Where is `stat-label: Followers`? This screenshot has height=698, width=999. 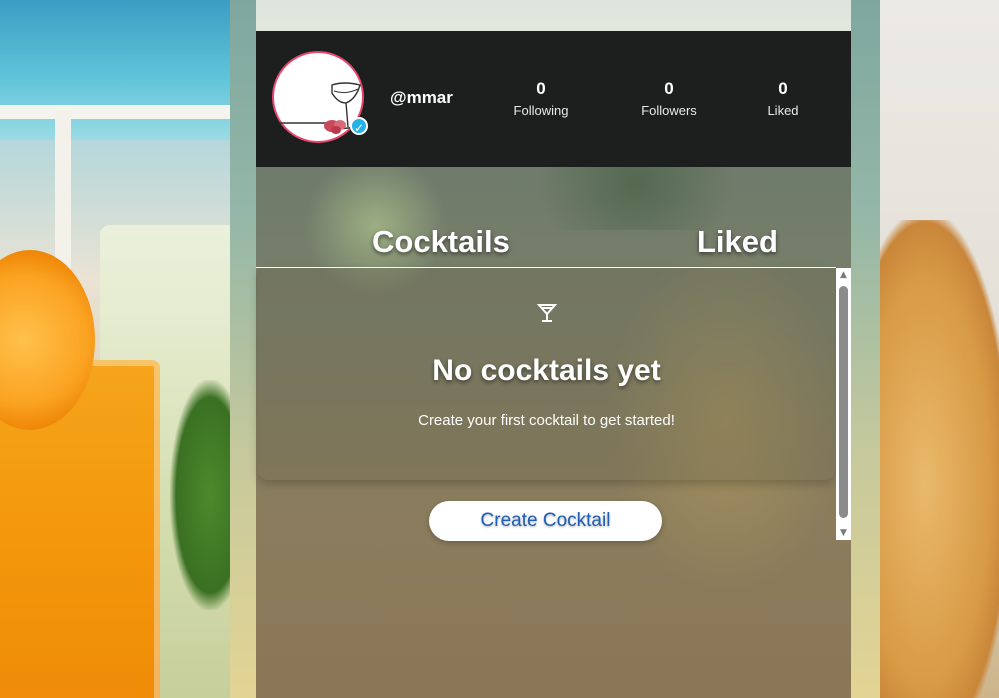 stat-label: Followers is located at coordinates (669, 110).